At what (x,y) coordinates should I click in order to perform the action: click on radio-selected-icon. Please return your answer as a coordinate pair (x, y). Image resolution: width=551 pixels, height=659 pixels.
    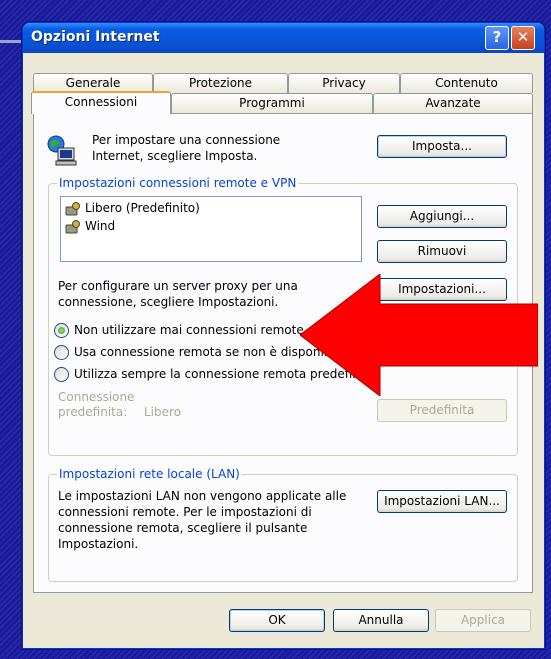
    Looking at the image, I should click on (61, 330).